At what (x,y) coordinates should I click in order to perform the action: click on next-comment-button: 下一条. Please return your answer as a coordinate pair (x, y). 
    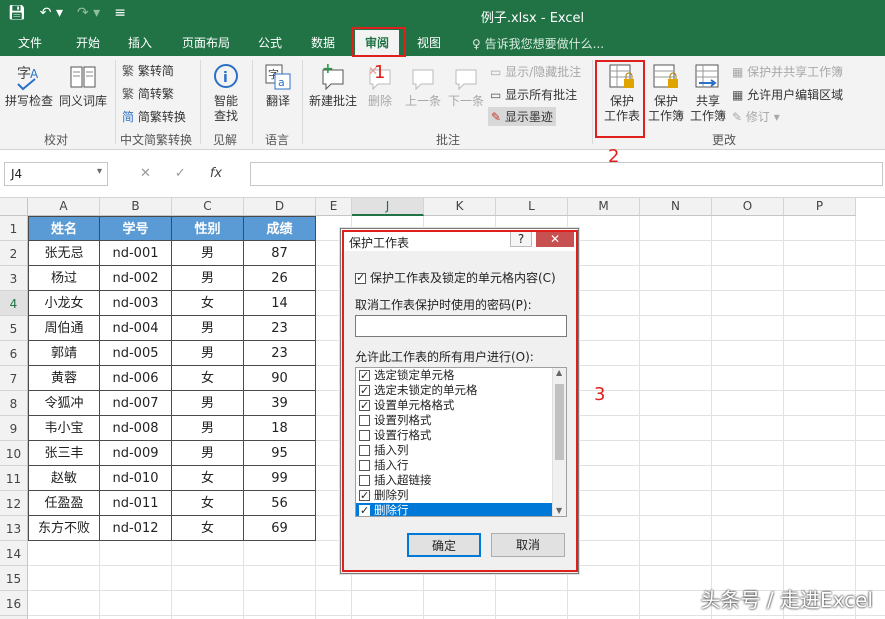
    Looking at the image, I should click on (466, 85).